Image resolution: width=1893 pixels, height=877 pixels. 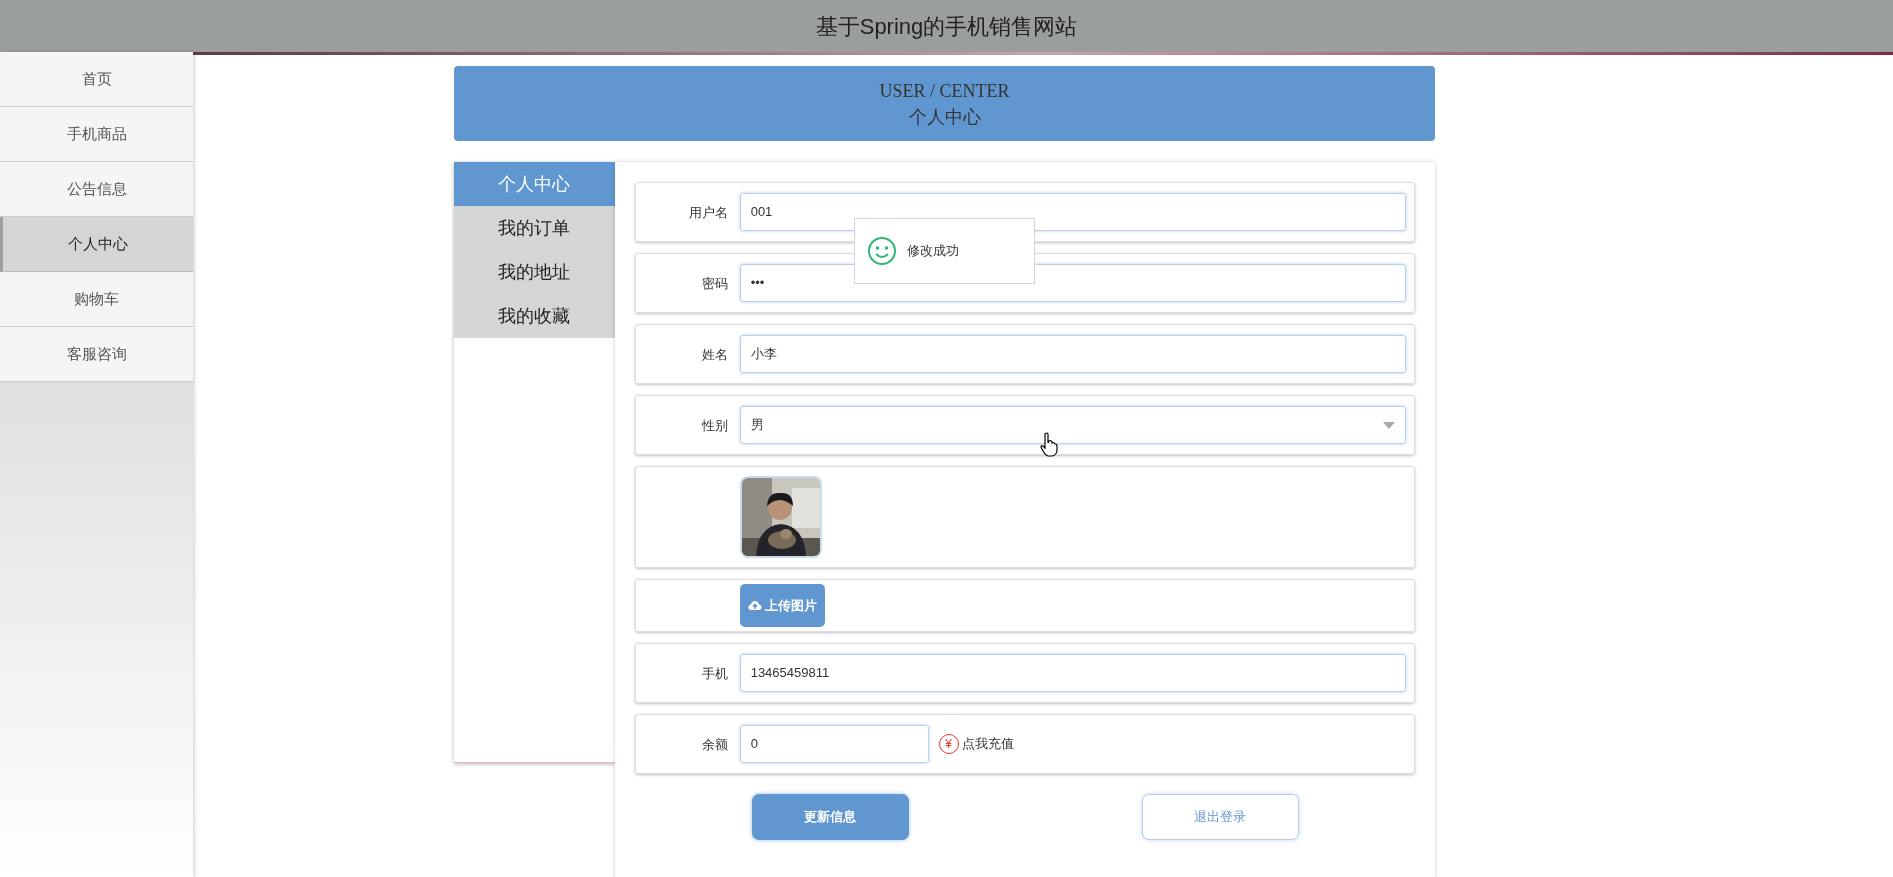 I want to click on site-title: 基于Spring的手机销售网站, so click(x=946, y=26).